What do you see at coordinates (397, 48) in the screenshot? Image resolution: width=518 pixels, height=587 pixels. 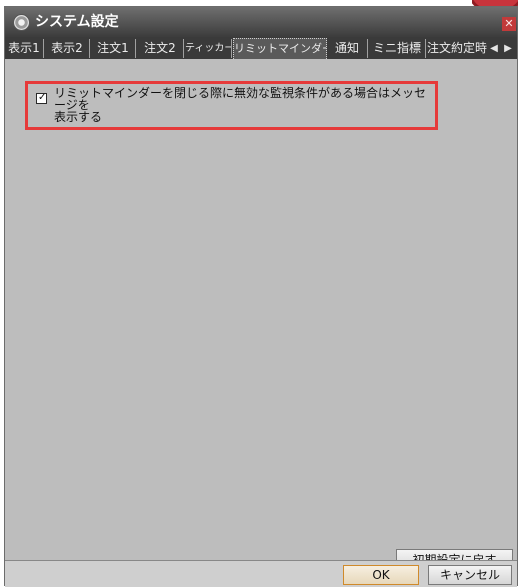 I see `tab-mini-indicator: ミニ指標` at bounding box center [397, 48].